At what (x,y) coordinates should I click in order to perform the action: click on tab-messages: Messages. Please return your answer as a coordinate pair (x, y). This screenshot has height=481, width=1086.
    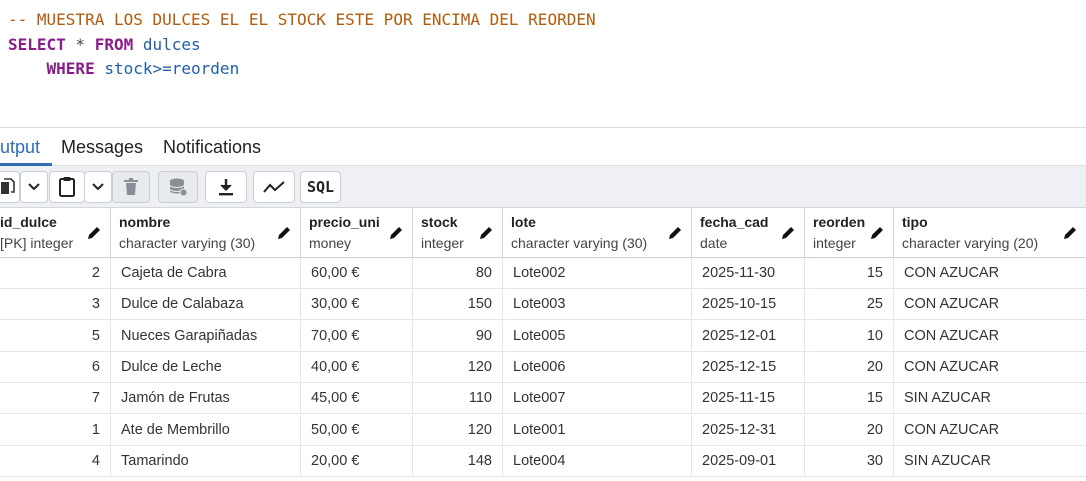
    Looking at the image, I should click on (102, 147).